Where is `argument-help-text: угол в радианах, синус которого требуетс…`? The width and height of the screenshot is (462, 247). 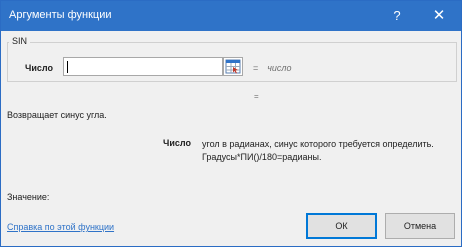
argument-help-text: угол в радианах, синус которого требуетс… is located at coordinates (331, 151).